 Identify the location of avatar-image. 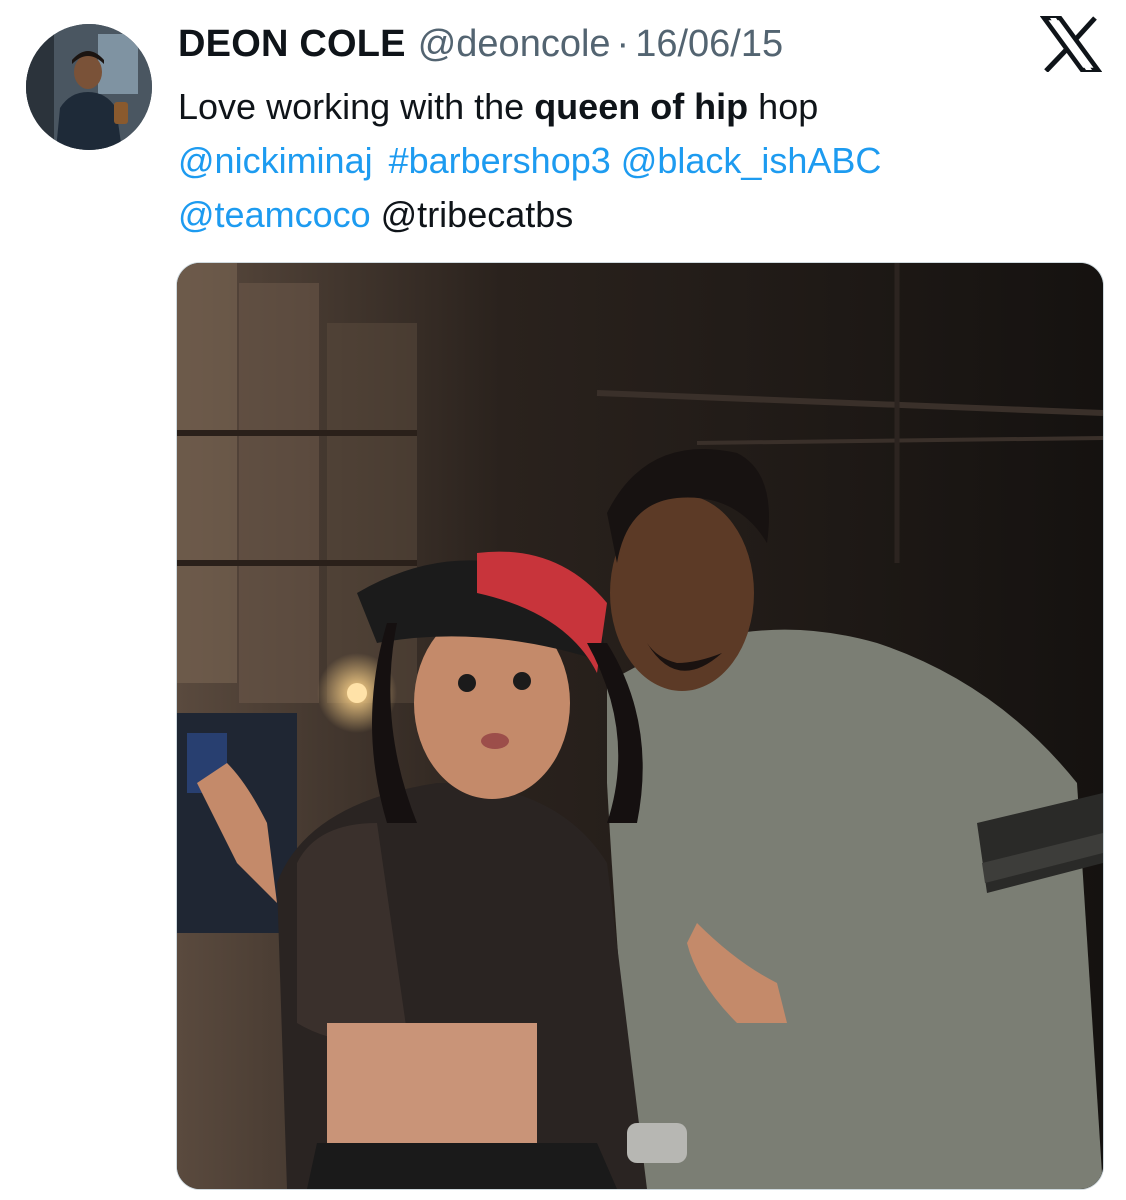
(89, 87).